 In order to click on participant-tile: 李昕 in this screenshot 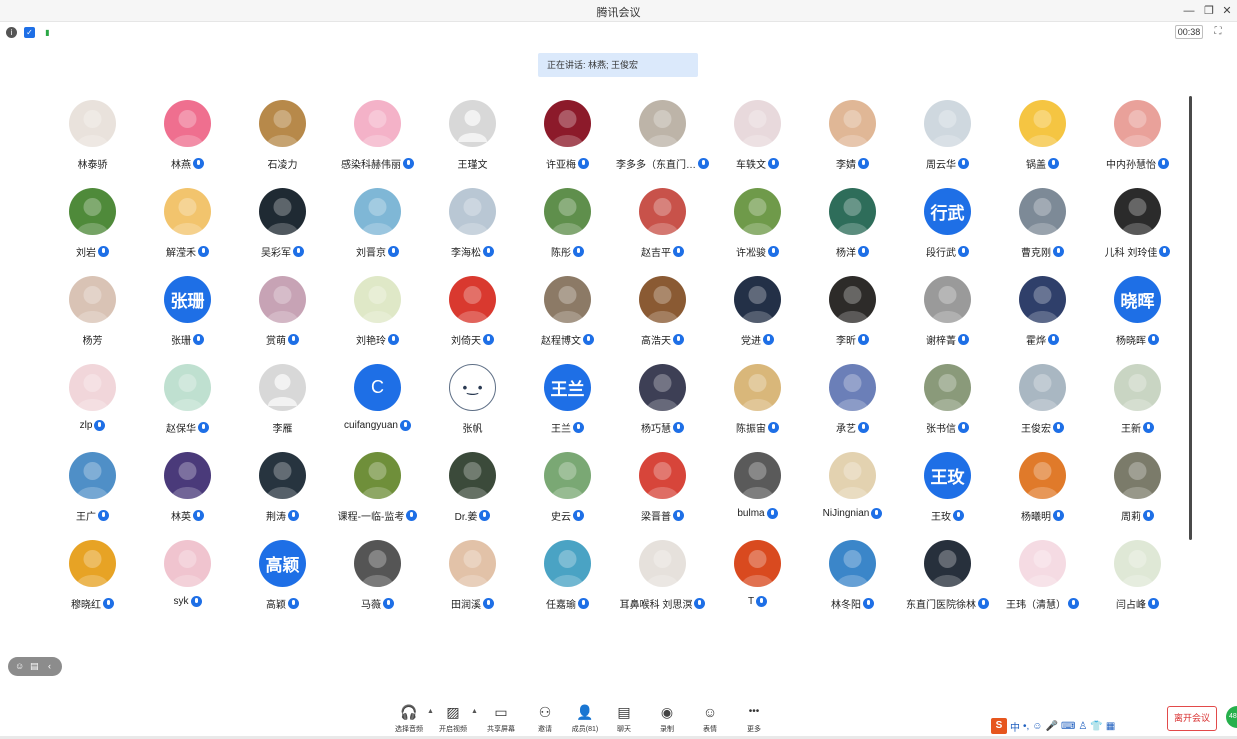, I will do `click(852, 318)`.